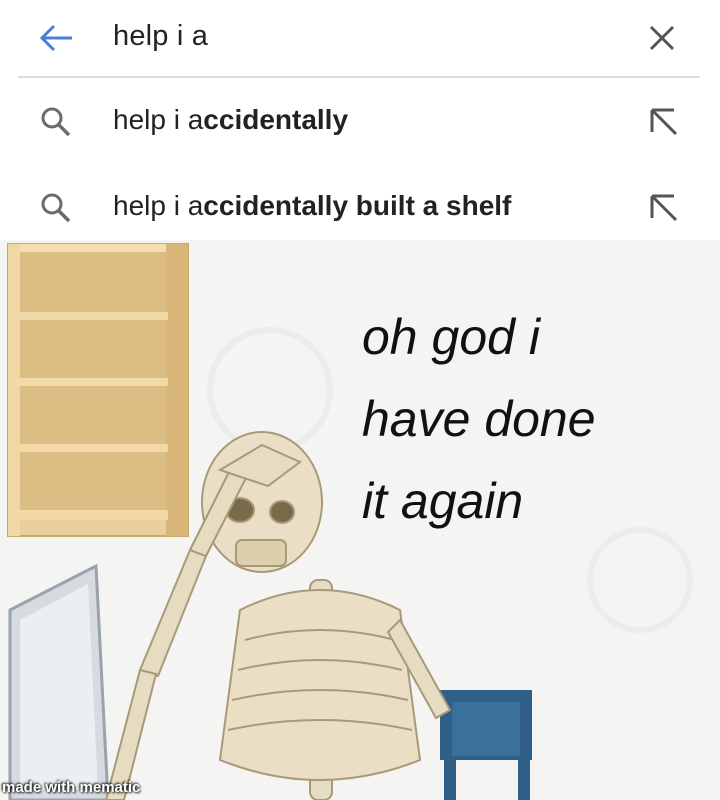 This screenshot has height=800, width=720. I want to click on meme-caption: oh god i have done it again, so click(479, 419).